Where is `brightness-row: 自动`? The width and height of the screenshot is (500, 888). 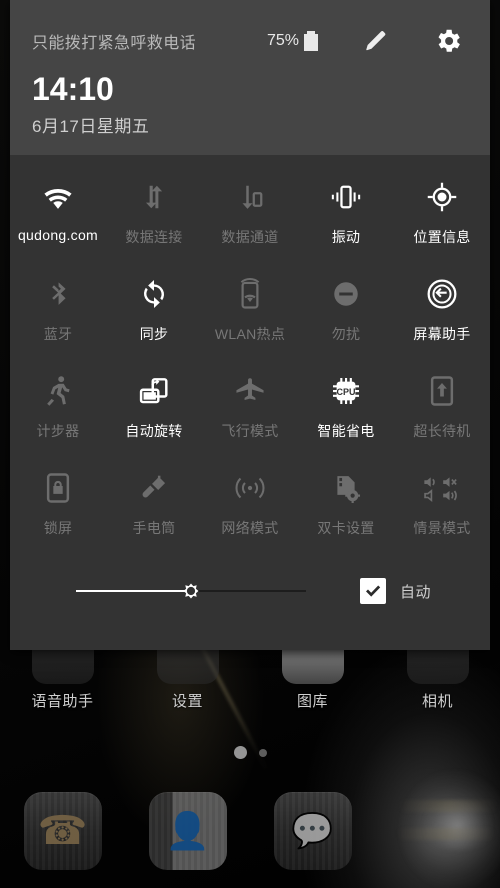
brightness-row: 自动 is located at coordinates (250, 591).